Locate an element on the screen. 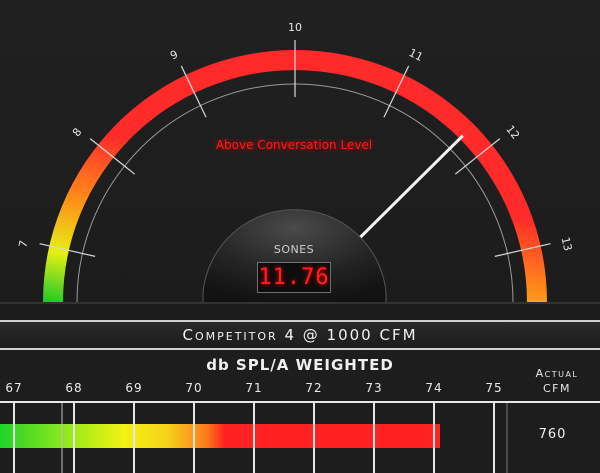 The width and height of the screenshot is (600, 473). db-scale-label: 67 is located at coordinates (14, 388).